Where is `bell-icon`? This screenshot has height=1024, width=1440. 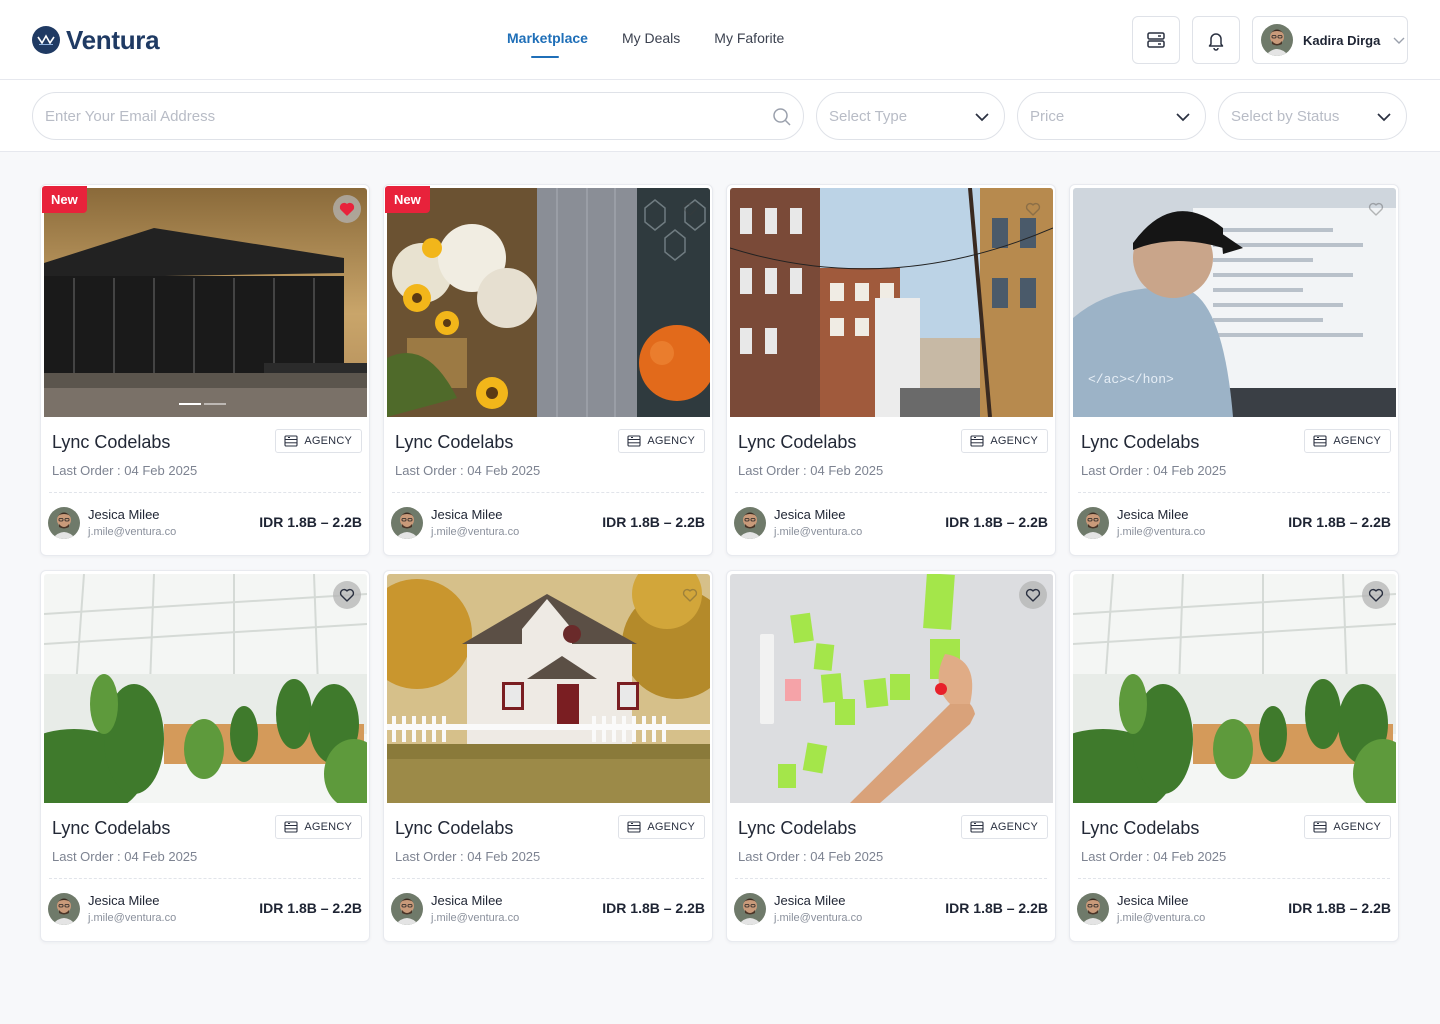 bell-icon is located at coordinates (1216, 42).